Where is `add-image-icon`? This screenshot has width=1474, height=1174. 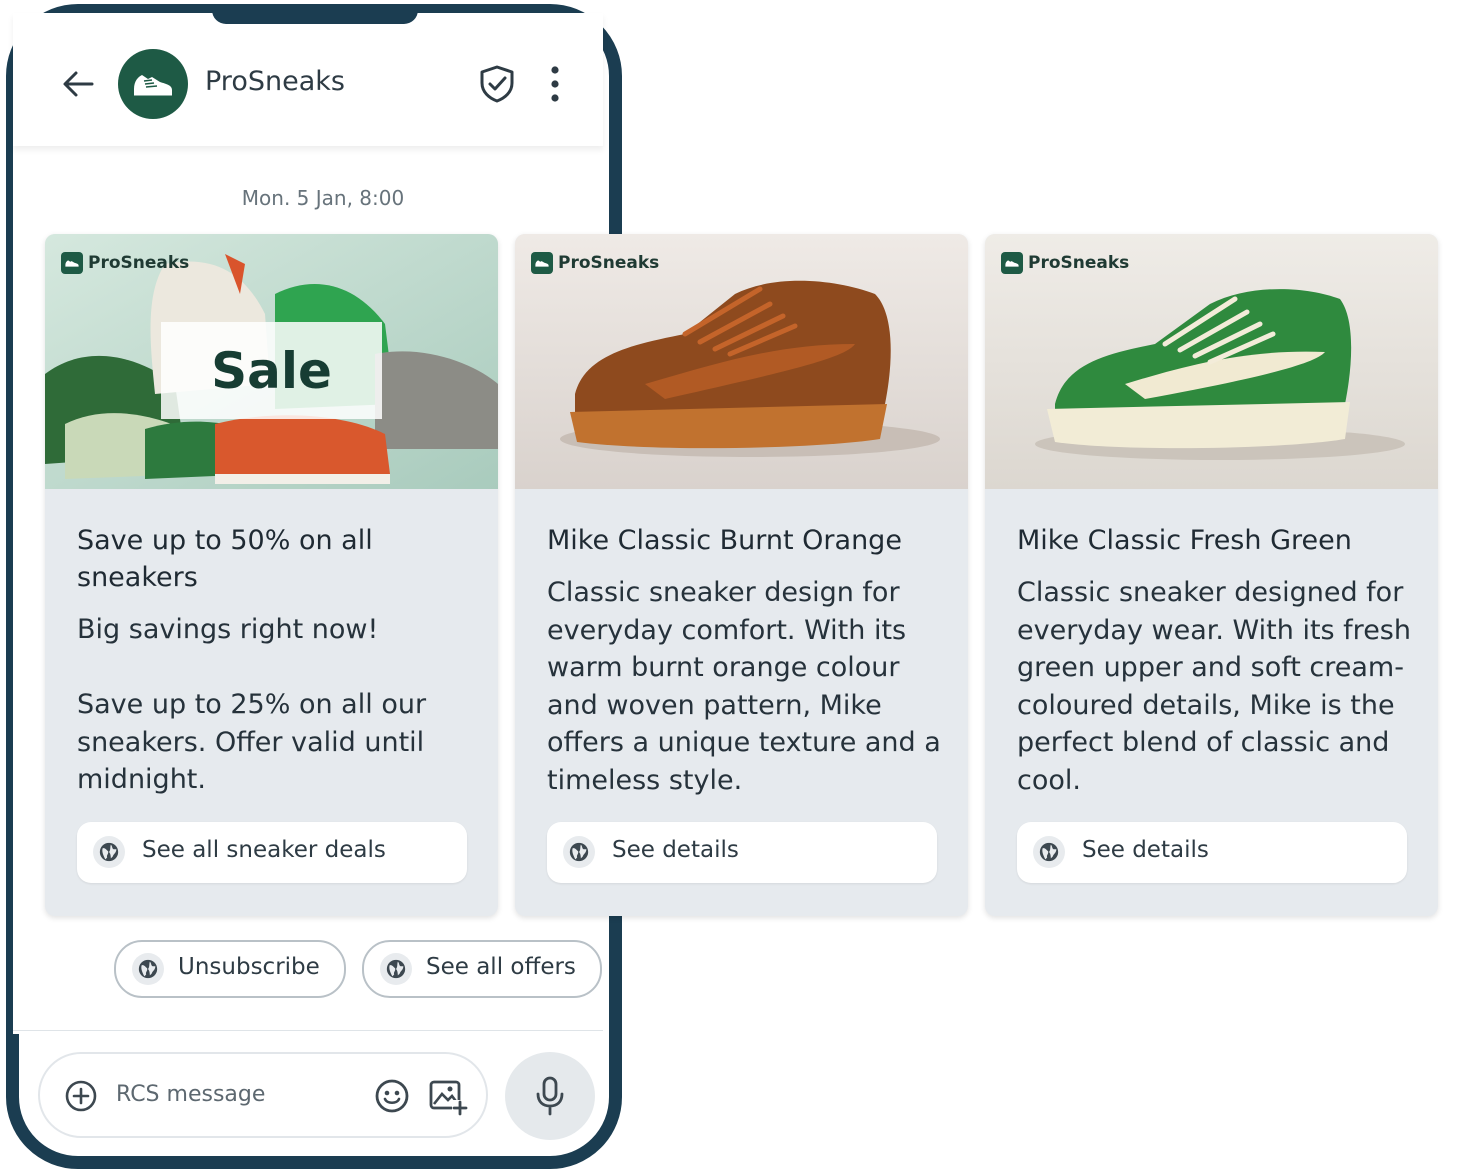 add-image-icon is located at coordinates (448, 1096).